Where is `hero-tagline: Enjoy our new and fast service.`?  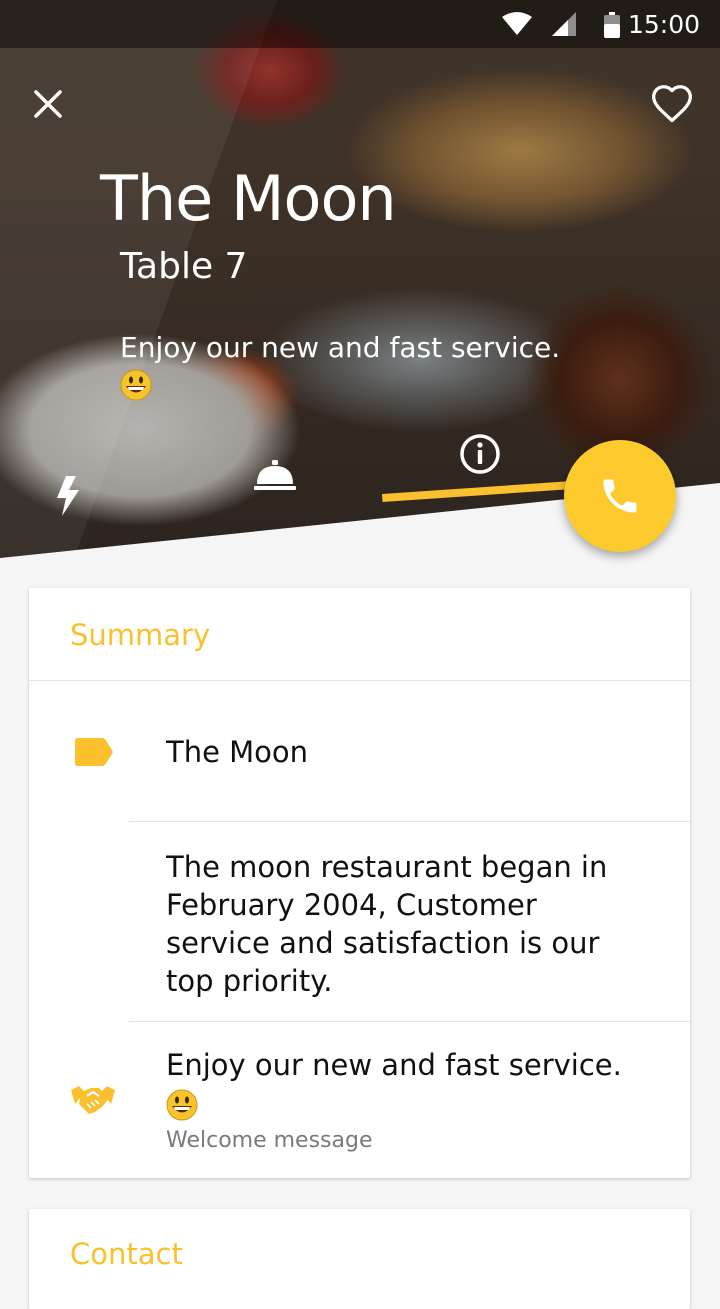 hero-tagline: Enjoy our new and fast service. is located at coordinates (360, 366).